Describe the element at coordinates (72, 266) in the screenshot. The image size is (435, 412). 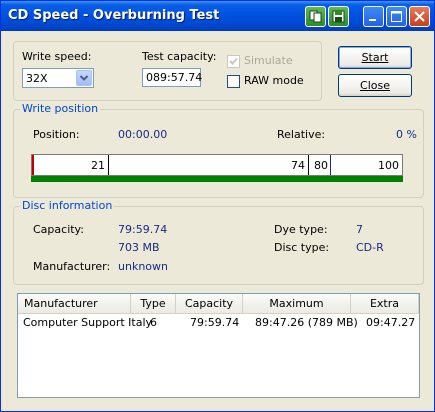
I see `manufacturer-label: Manufacturer:` at that location.